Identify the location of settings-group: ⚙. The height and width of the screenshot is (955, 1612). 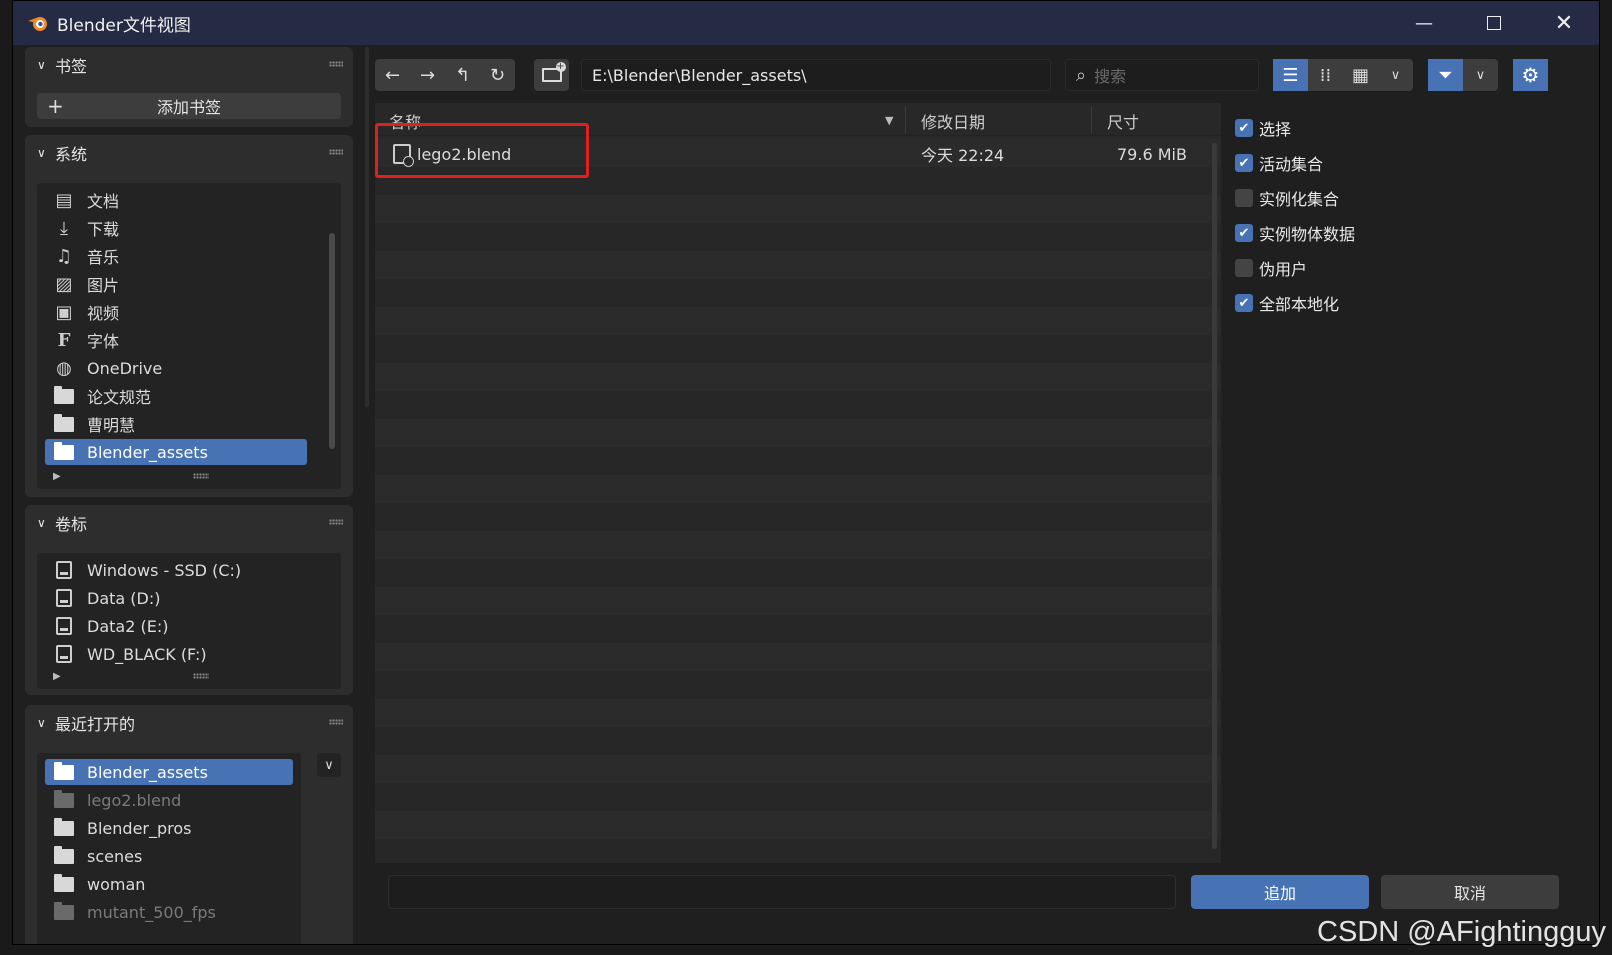
(1530, 75).